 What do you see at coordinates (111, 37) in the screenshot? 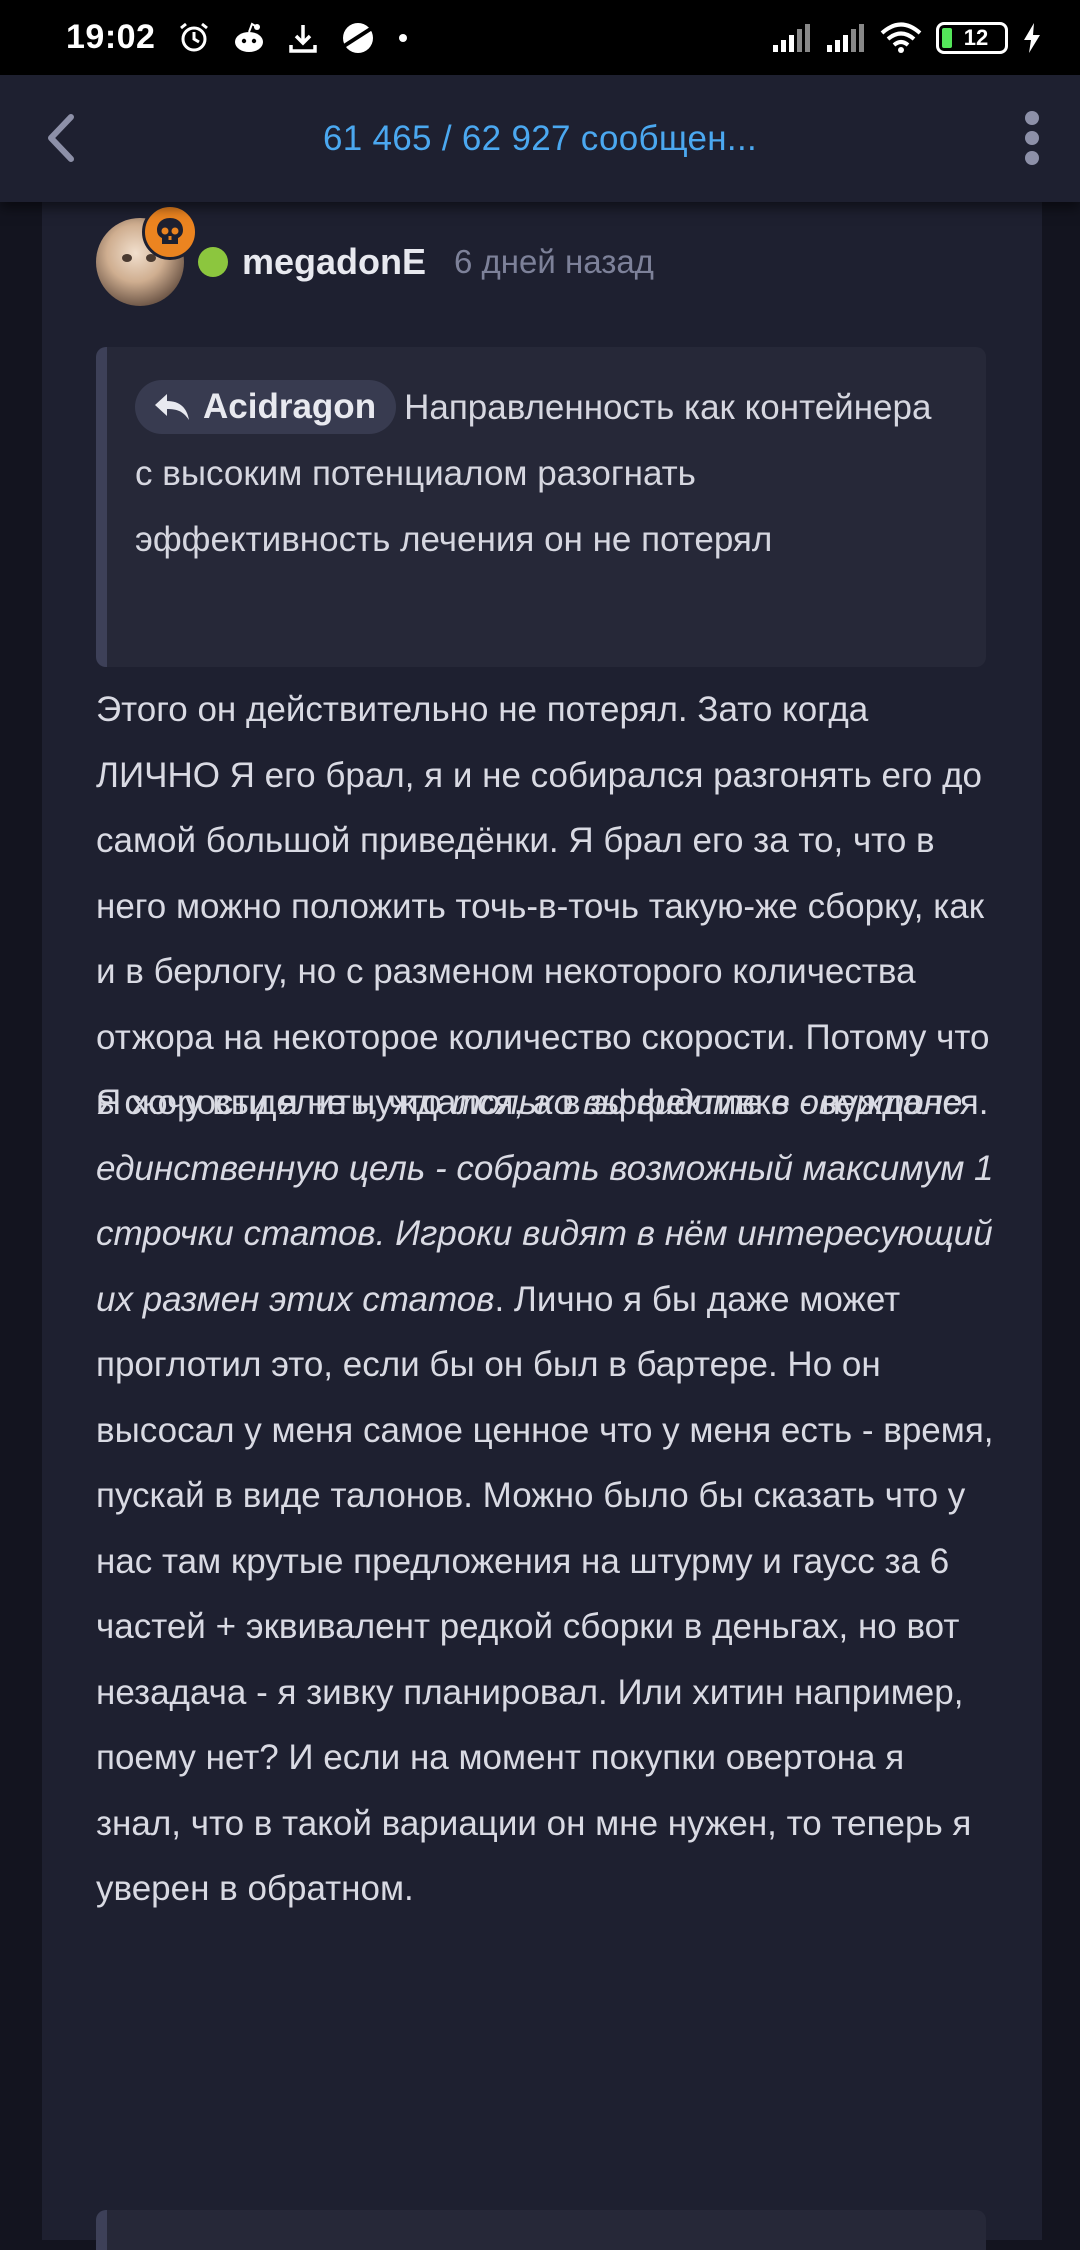
I see `status-time: 19:02` at bounding box center [111, 37].